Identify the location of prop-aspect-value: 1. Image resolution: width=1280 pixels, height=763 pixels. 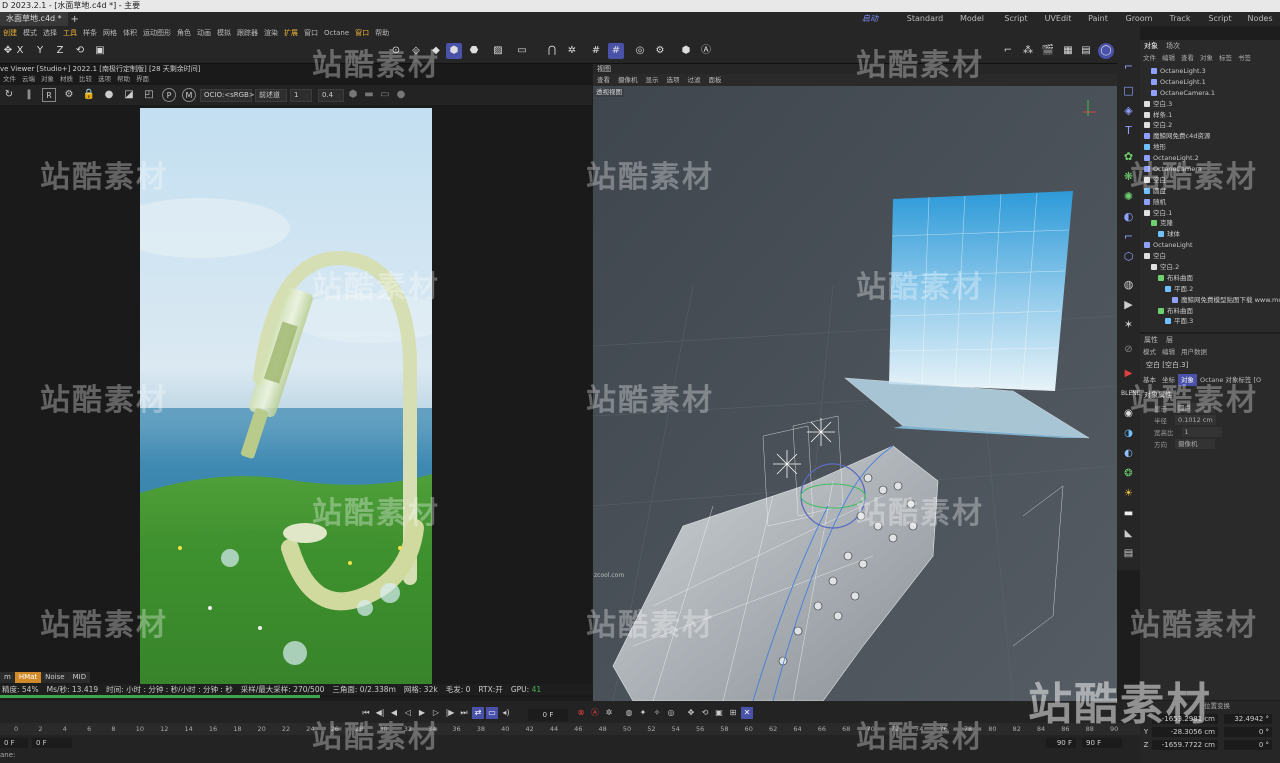
(1201, 432).